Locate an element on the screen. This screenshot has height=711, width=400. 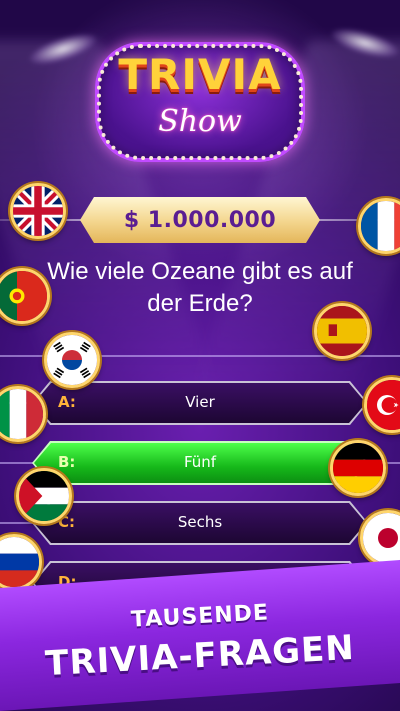
japan-flag-icon is located at coordinates (380, 538).